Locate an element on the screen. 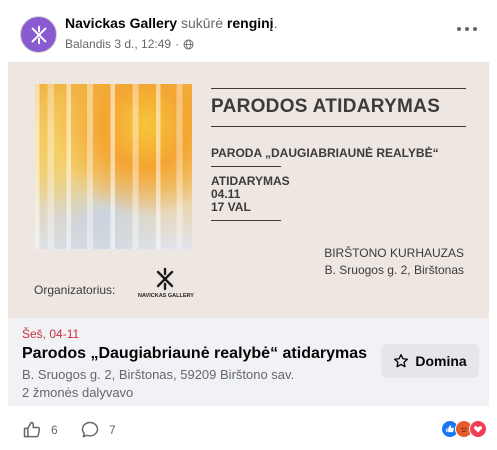 The height and width of the screenshot is (450, 497). love-reaction-icon is located at coordinates (478, 429).